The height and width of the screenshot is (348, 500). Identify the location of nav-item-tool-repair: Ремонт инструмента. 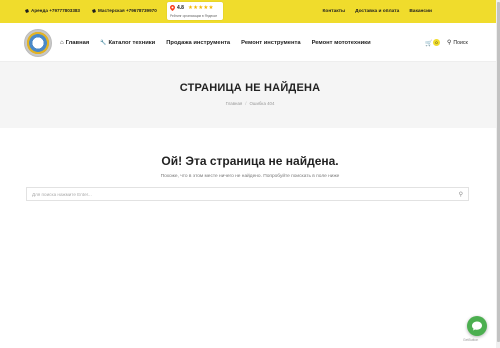
(270, 43).